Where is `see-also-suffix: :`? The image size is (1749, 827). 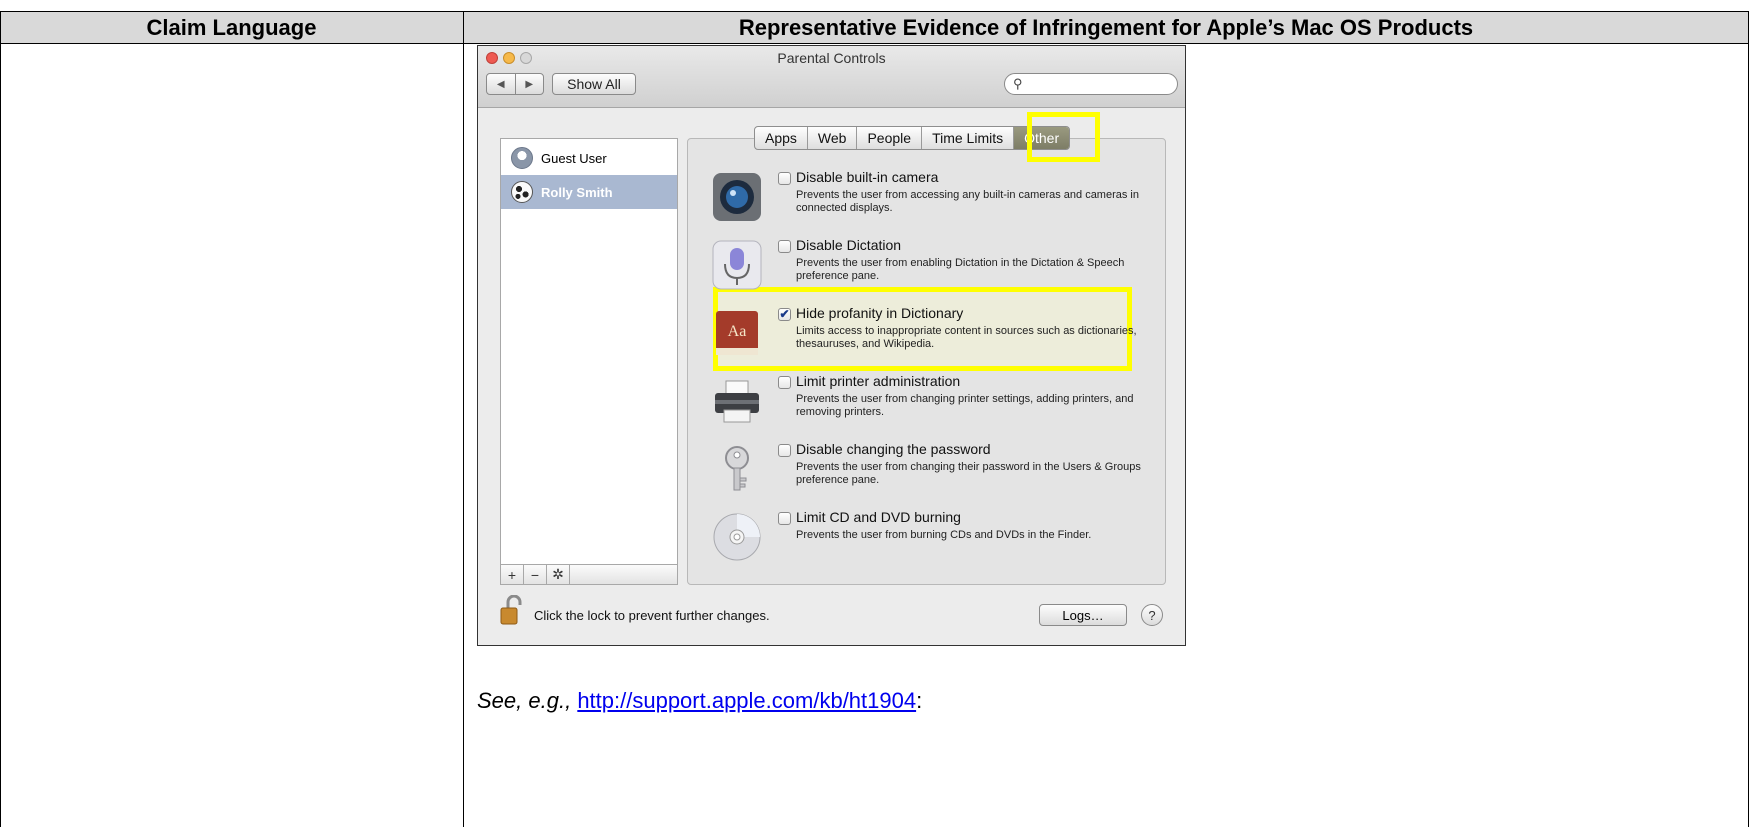 see-also-suffix: : is located at coordinates (919, 700).